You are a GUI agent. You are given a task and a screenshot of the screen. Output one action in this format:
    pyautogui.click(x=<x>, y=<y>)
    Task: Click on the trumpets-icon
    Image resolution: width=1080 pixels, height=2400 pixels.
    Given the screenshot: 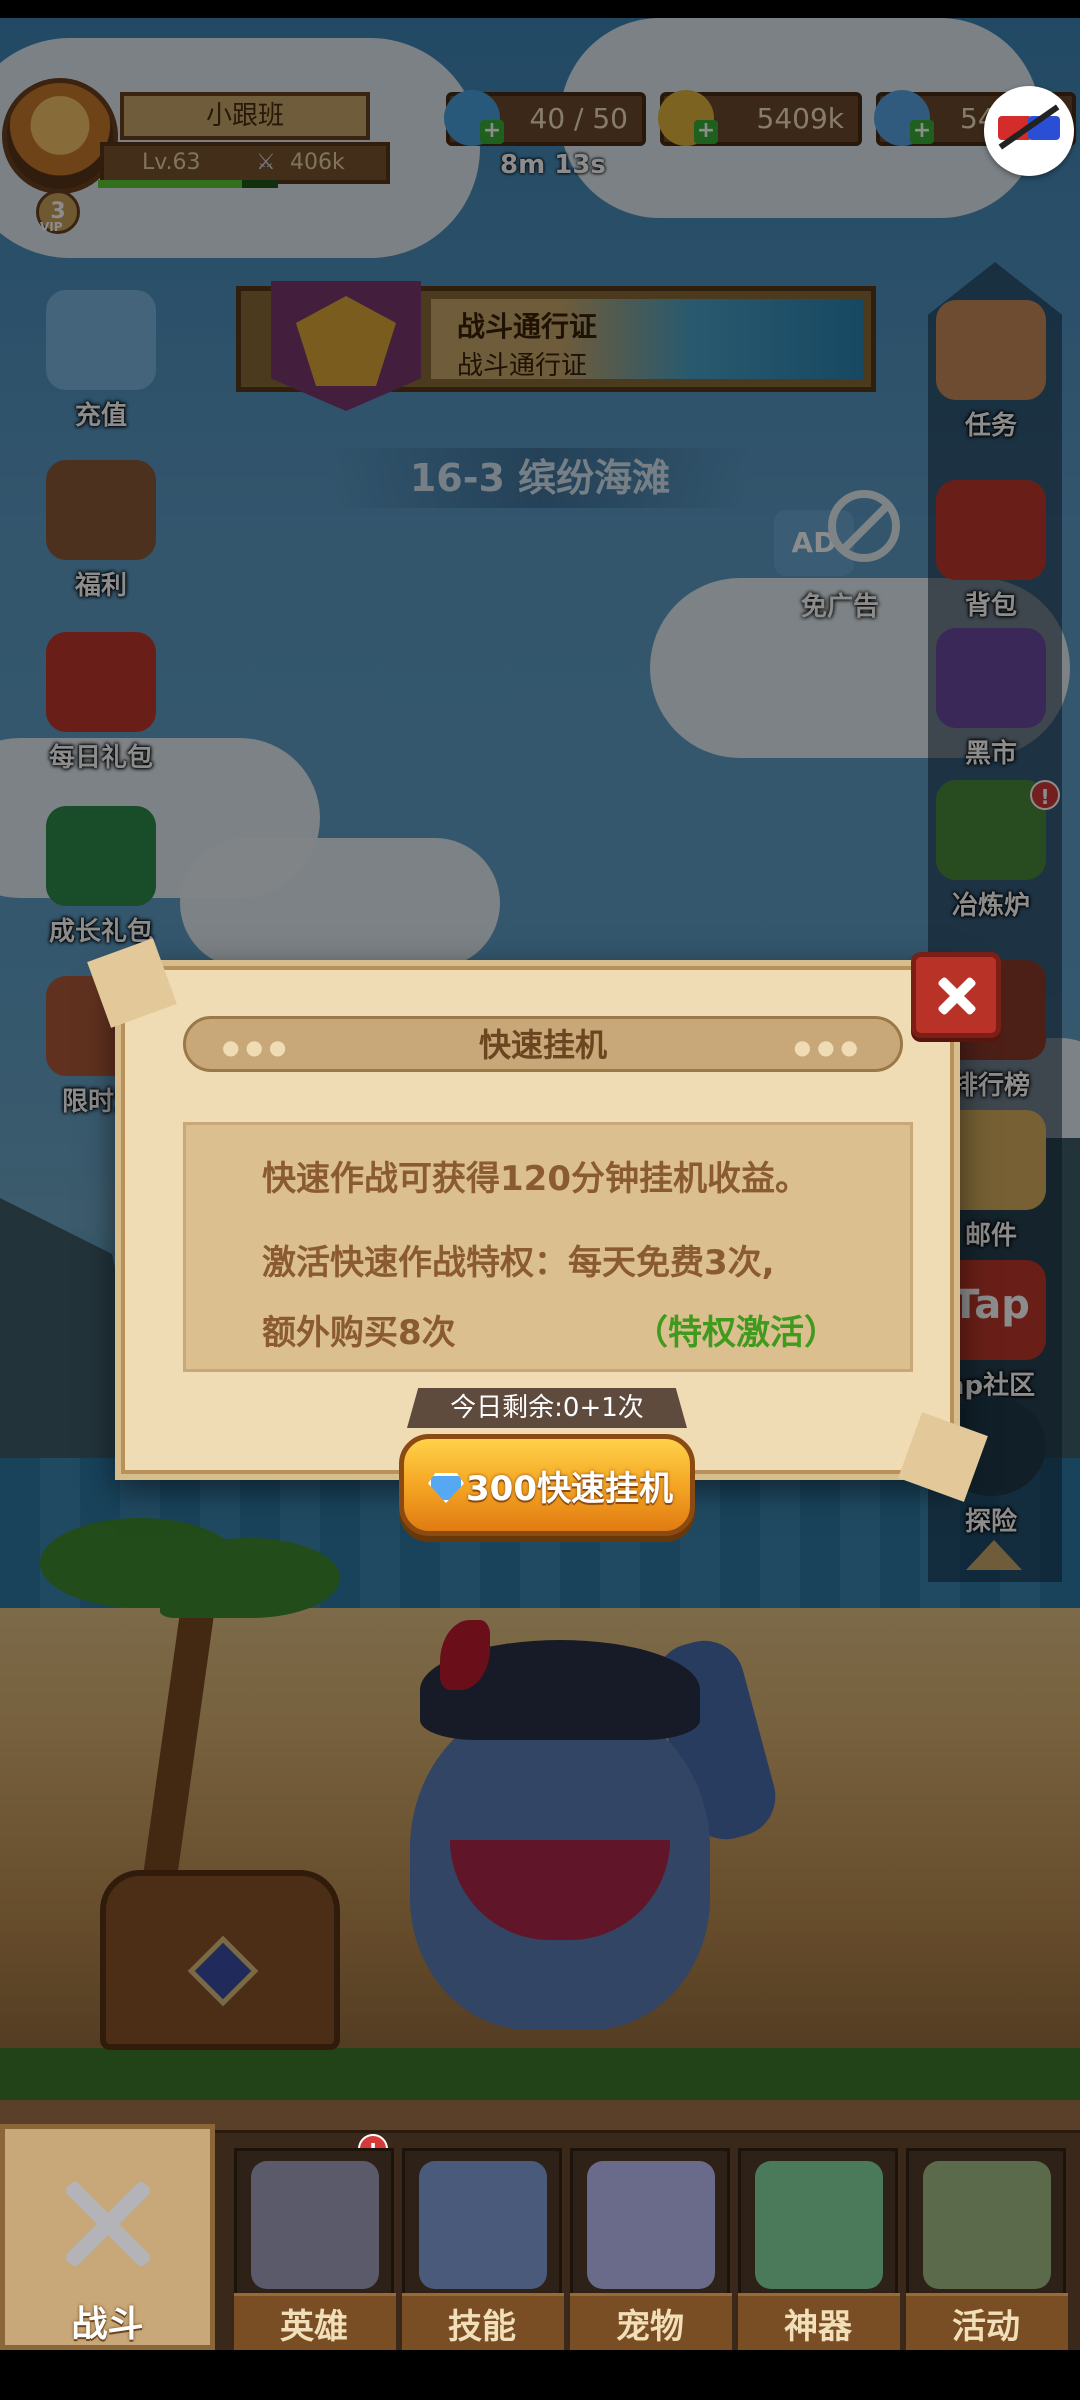 What is the action you would take?
    pyautogui.click(x=987, y=2225)
    